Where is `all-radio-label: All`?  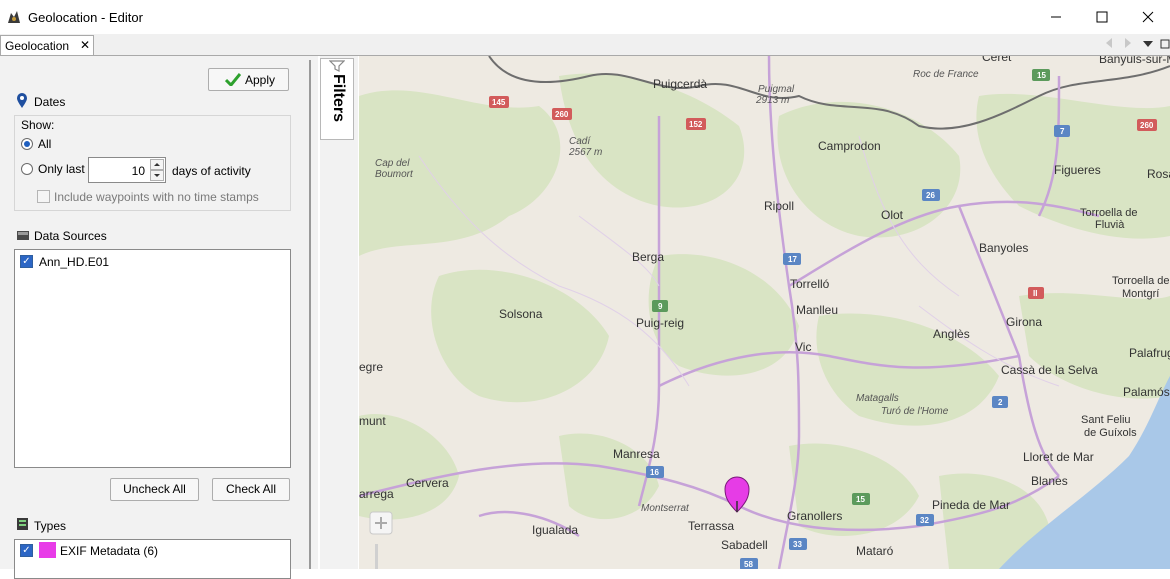 all-radio-label: All is located at coordinates (45, 144).